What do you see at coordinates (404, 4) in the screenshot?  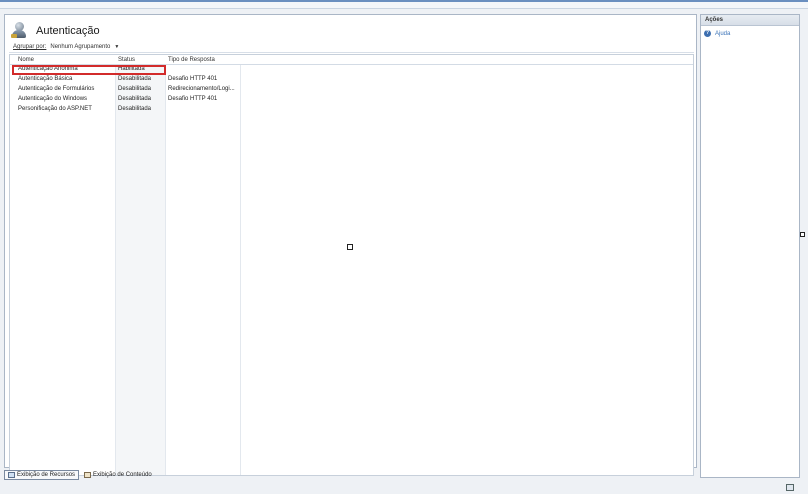 I see `top-strip` at bounding box center [404, 4].